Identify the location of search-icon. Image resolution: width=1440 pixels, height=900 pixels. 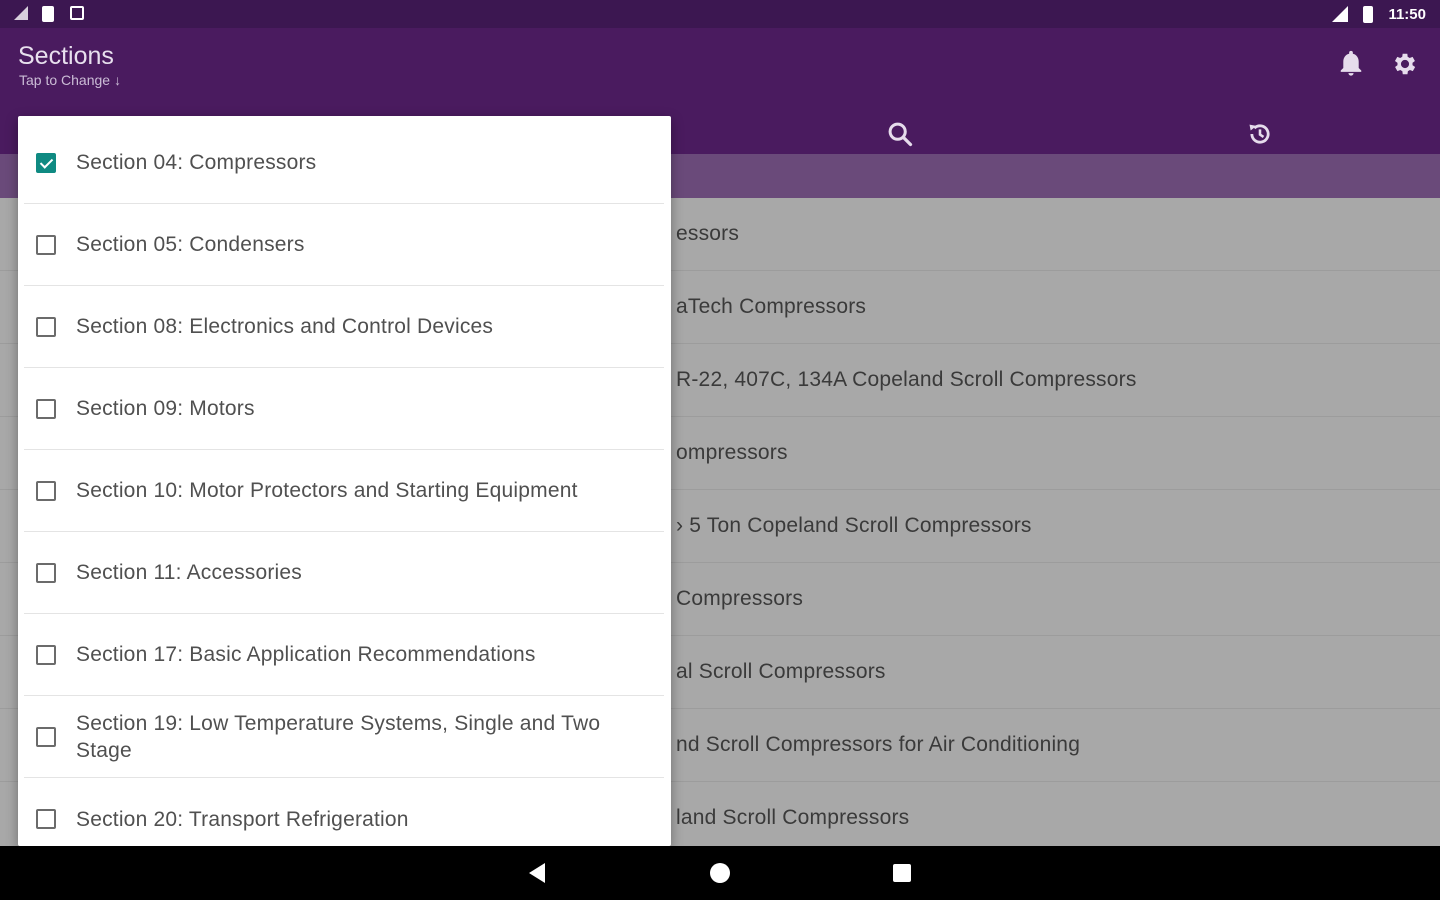
(900, 134).